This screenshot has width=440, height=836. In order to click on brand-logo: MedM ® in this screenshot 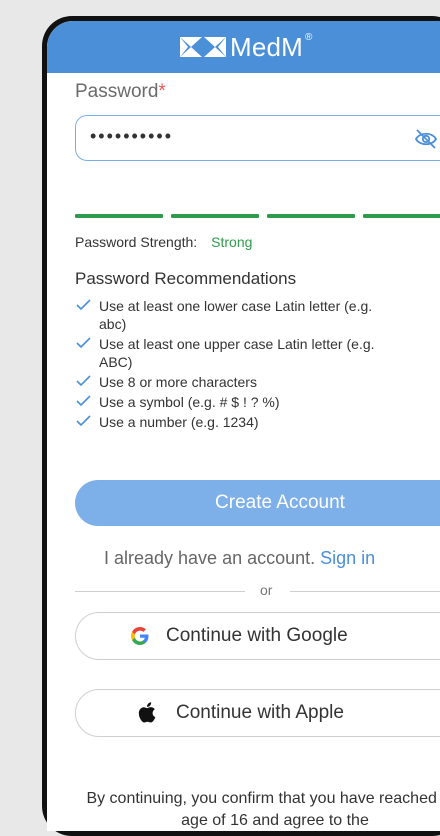, I will do `click(246, 47)`.